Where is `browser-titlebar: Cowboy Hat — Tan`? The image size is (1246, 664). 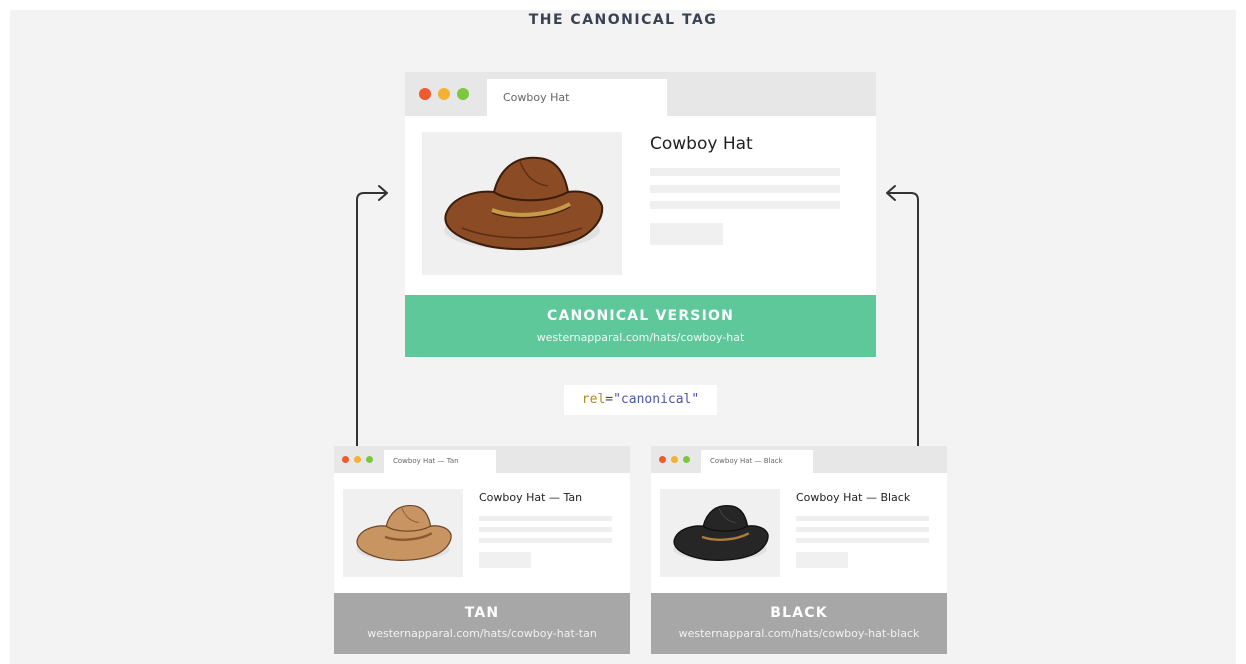 browser-titlebar: Cowboy Hat — Tan is located at coordinates (482, 459).